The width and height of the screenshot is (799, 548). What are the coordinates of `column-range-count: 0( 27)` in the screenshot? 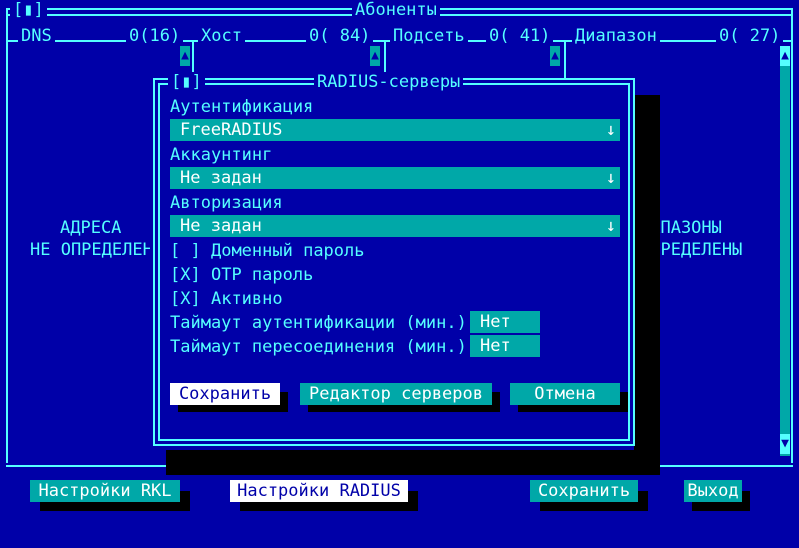 It's located at (750, 36).